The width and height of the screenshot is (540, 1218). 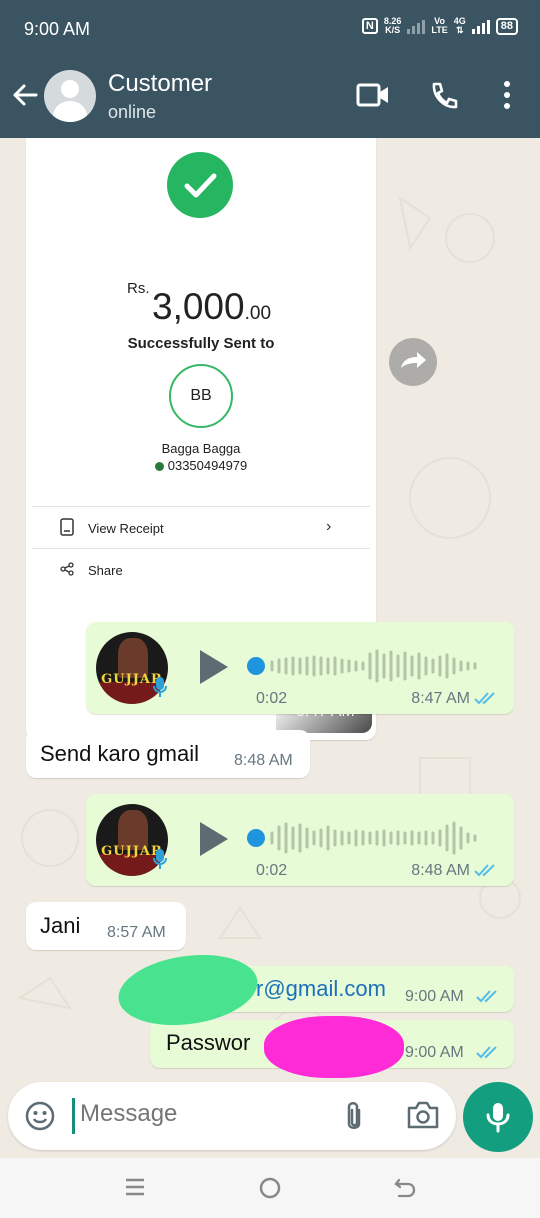 I want to click on home-icon, so click(x=270, y=1188).